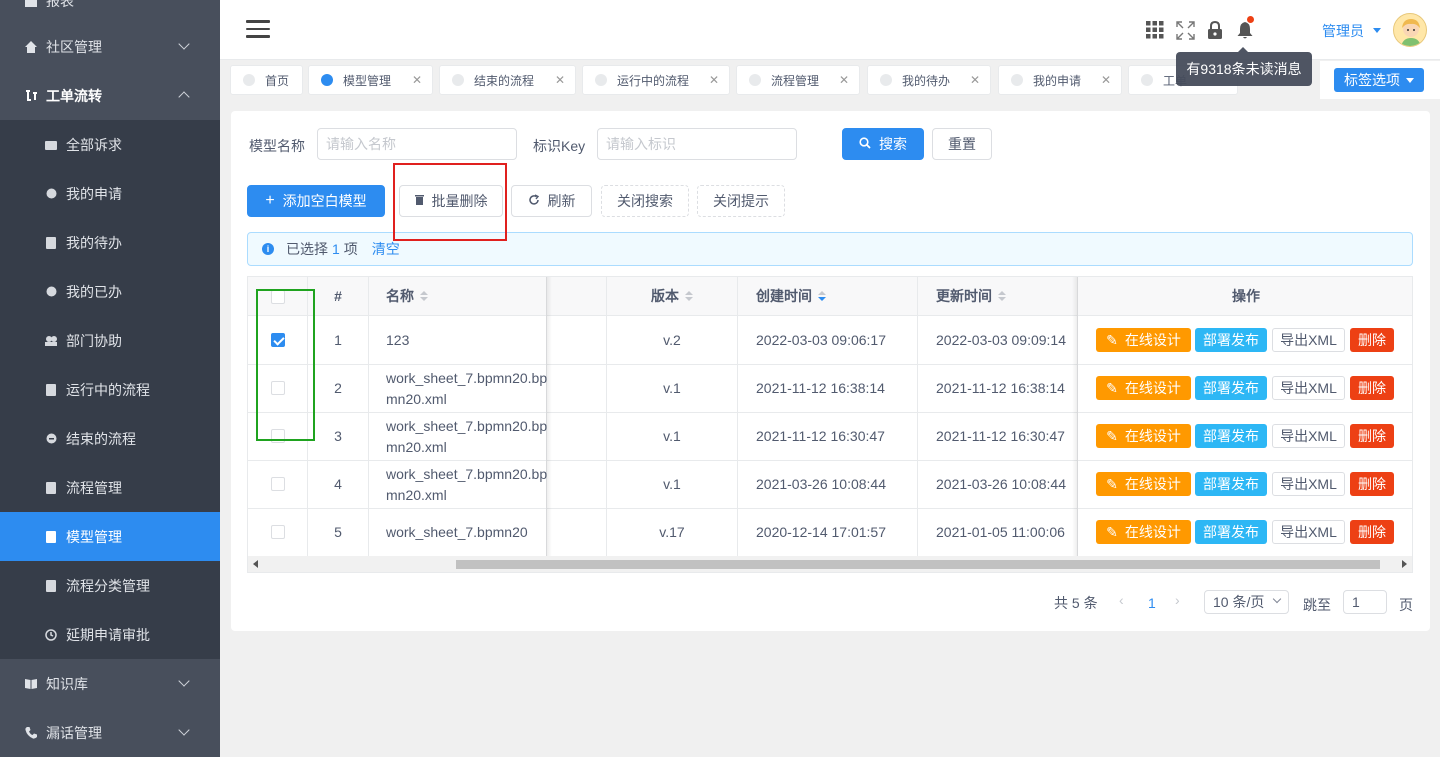 The width and height of the screenshot is (1440, 757). What do you see at coordinates (110, 242) in the screenshot?
I see `sidebar-item-my-todo: 我的待办` at bounding box center [110, 242].